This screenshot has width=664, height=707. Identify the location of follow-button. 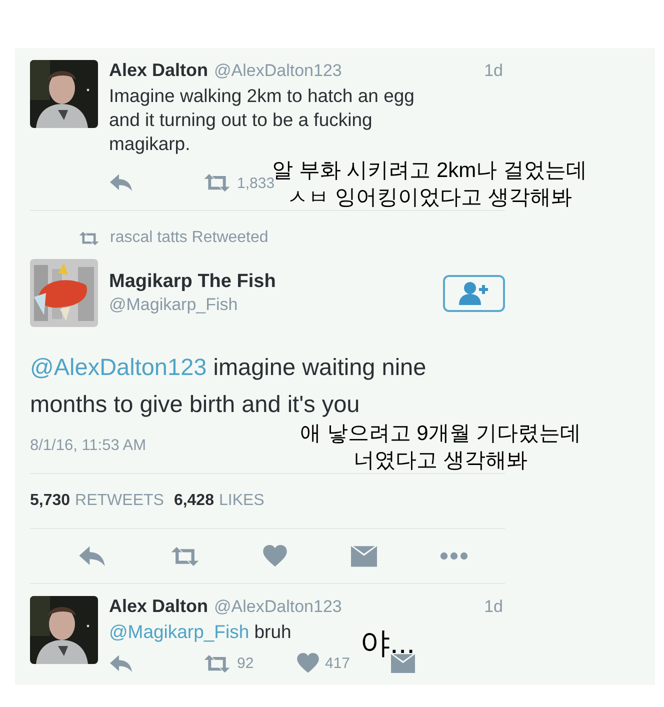
(474, 293).